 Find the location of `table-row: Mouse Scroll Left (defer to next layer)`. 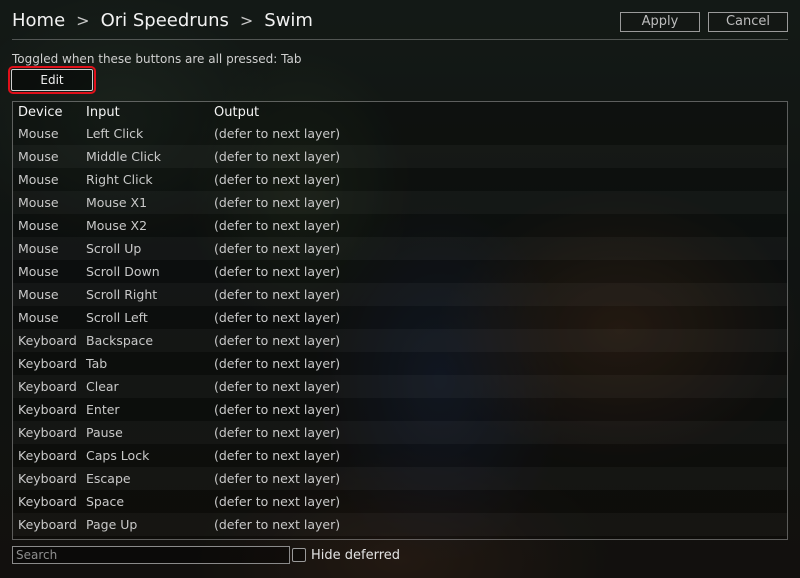

table-row: Mouse Scroll Left (defer to next layer) is located at coordinates (400, 317).